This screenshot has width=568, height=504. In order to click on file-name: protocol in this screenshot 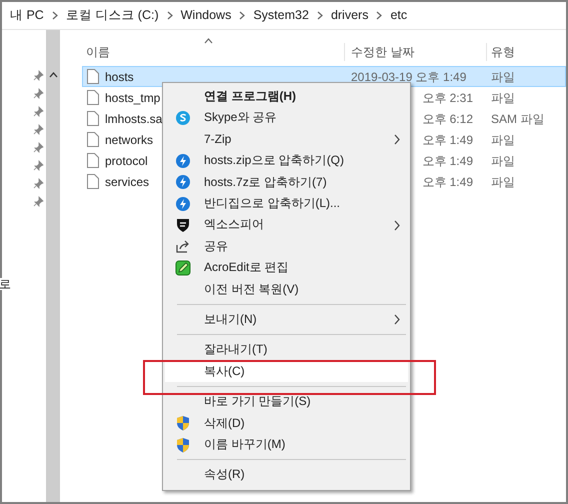, I will do `click(126, 161)`.